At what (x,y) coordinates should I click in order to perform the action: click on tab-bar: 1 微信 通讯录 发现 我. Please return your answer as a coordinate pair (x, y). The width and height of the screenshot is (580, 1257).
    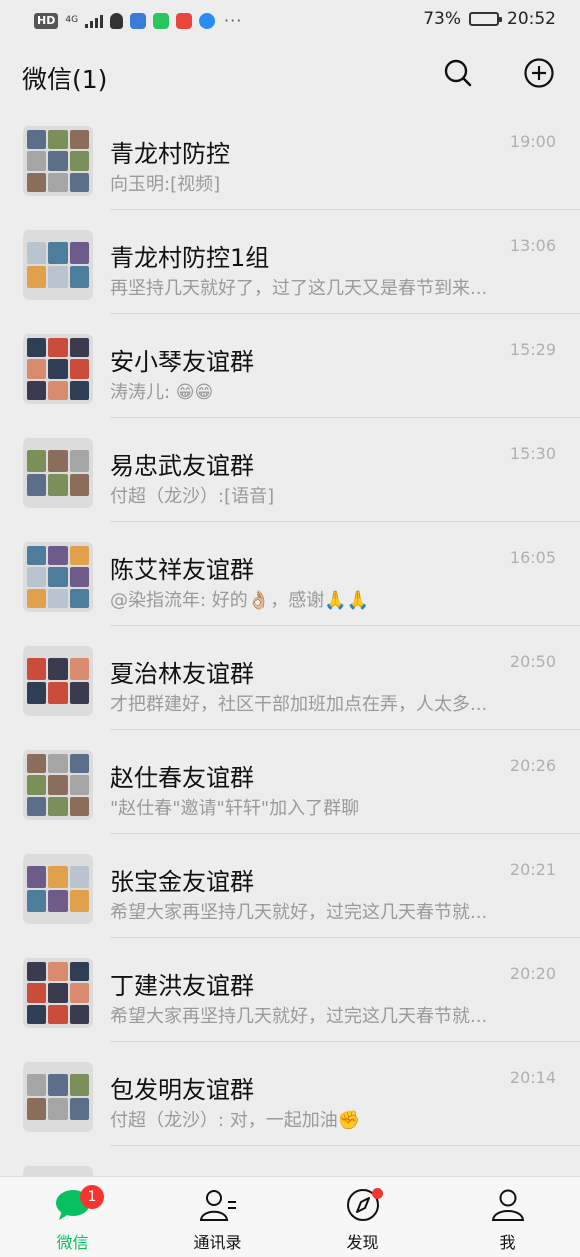
    Looking at the image, I should click on (290, 1216).